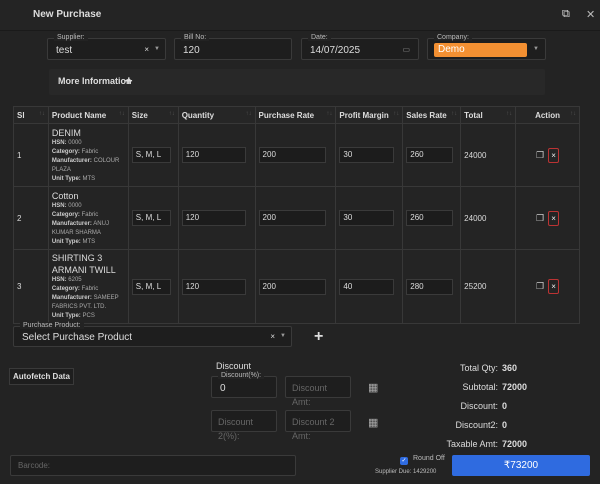 The height and width of the screenshot is (484, 600). I want to click on summary-row: Discount: 0, so click(460, 410).